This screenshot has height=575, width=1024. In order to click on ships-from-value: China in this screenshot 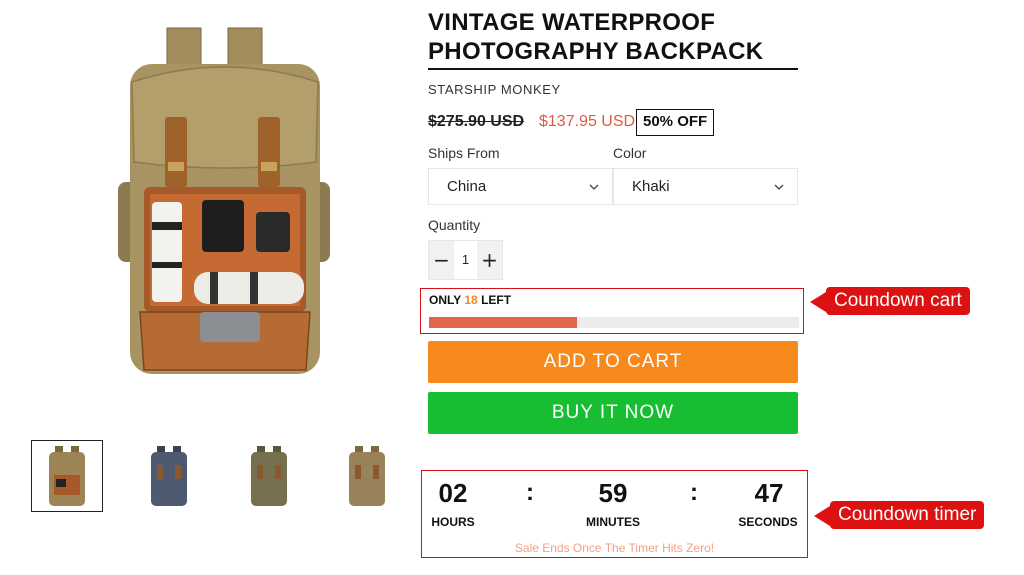, I will do `click(467, 186)`.